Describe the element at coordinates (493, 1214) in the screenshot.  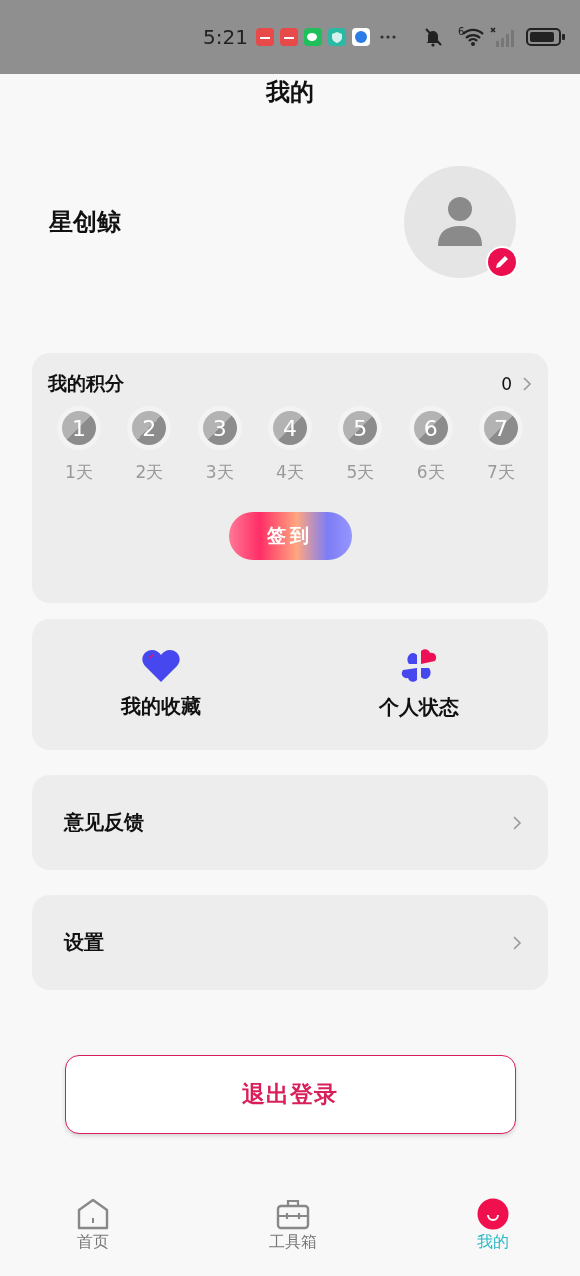
I see `smile-icon` at that location.